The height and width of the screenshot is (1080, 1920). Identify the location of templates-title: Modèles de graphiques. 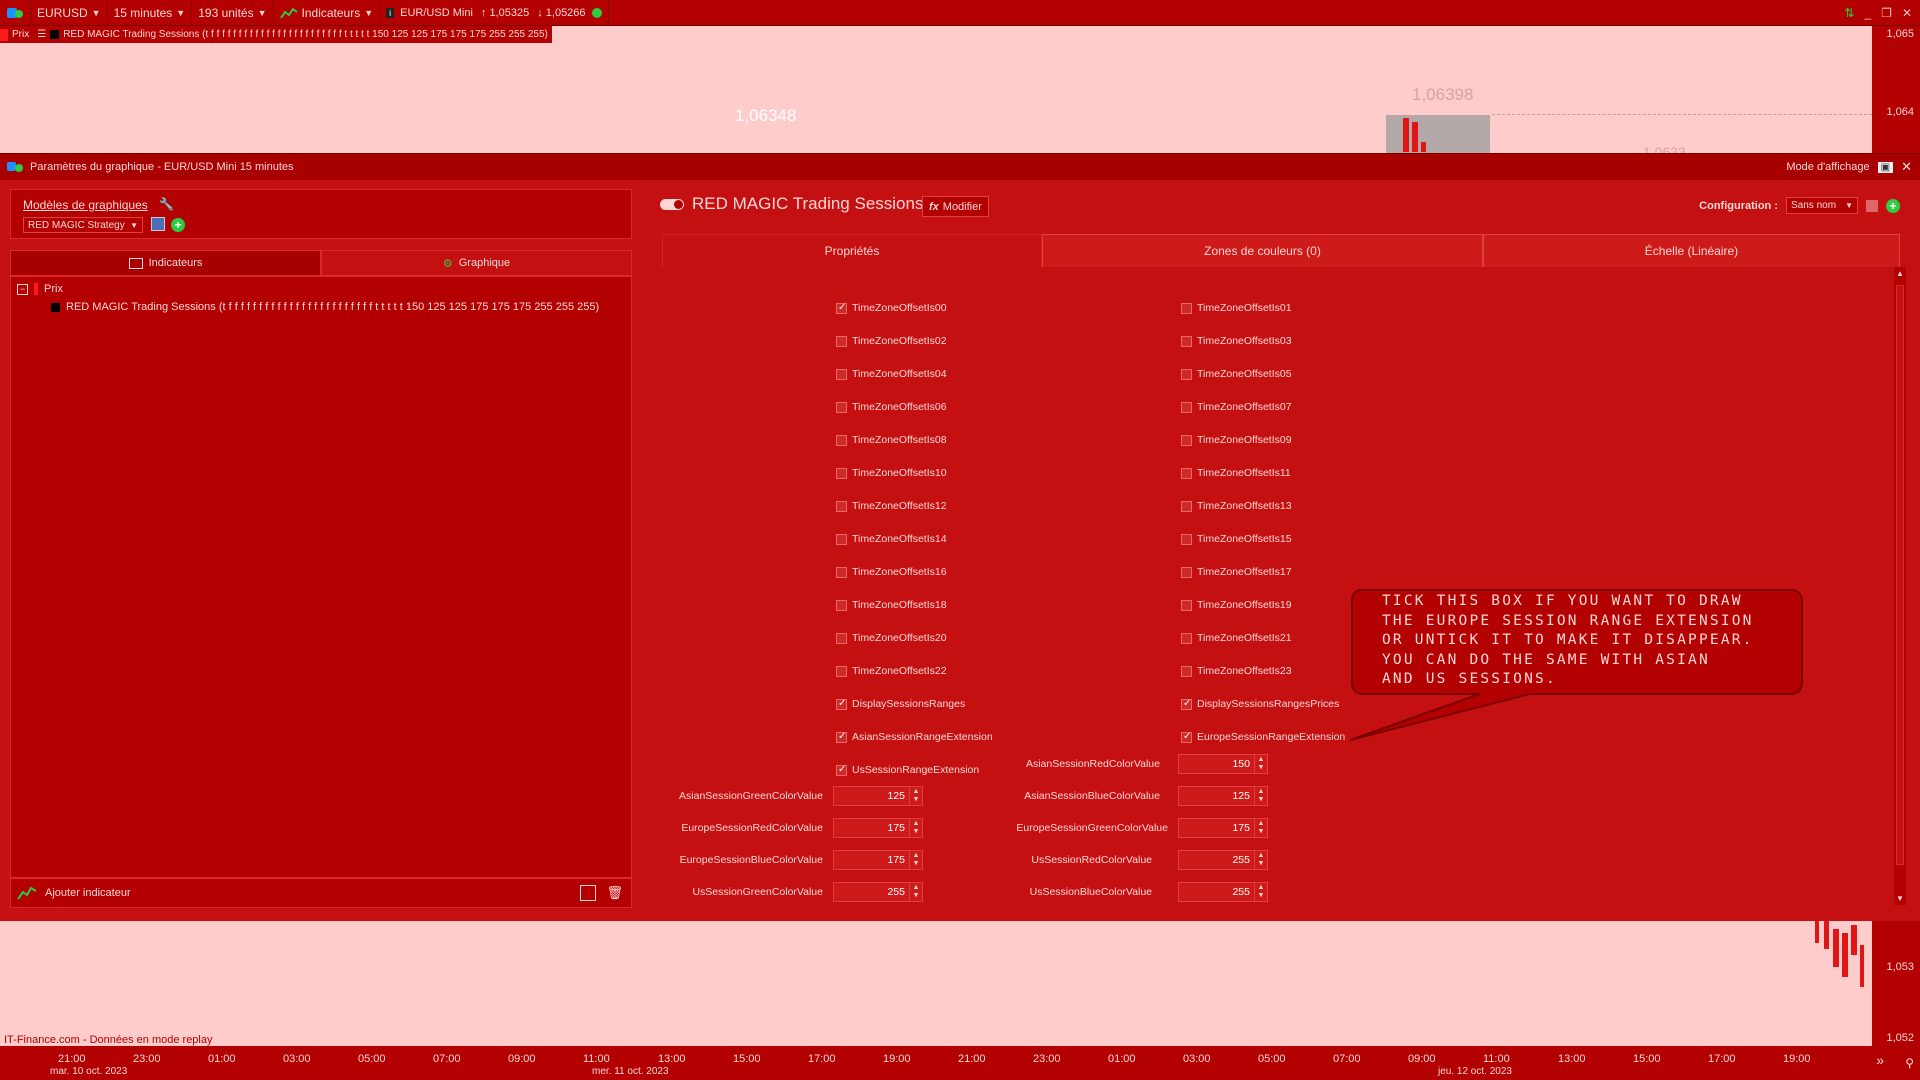
(85, 205).